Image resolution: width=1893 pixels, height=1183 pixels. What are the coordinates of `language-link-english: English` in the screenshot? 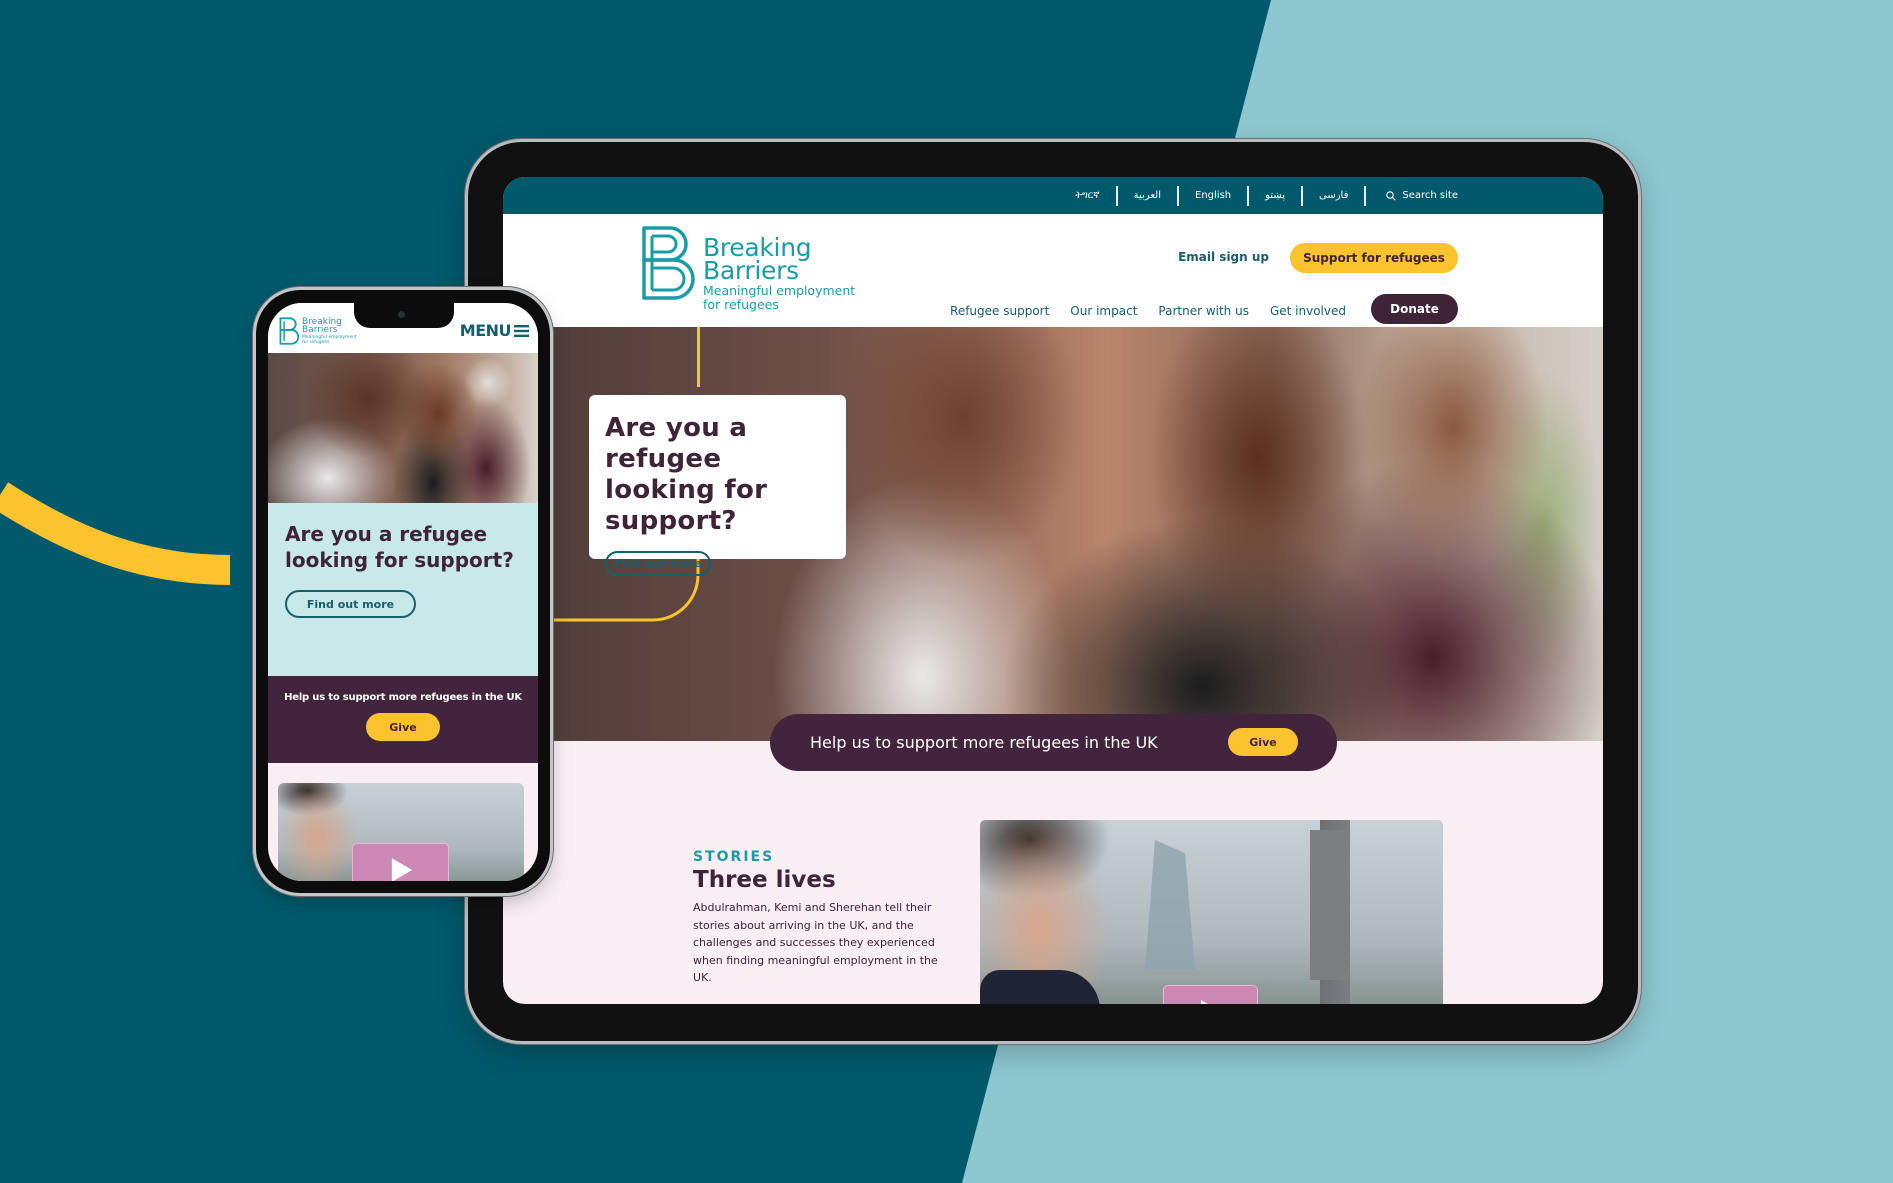 It's located at (1214, 195).